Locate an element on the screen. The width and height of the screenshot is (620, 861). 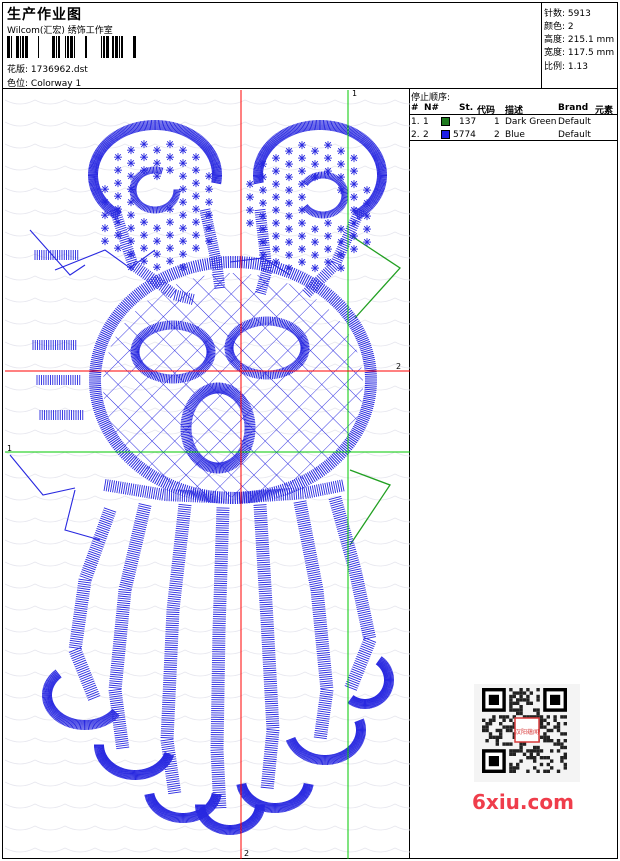
stat-value: 117.5 mm is located at coordinates (591, 53).